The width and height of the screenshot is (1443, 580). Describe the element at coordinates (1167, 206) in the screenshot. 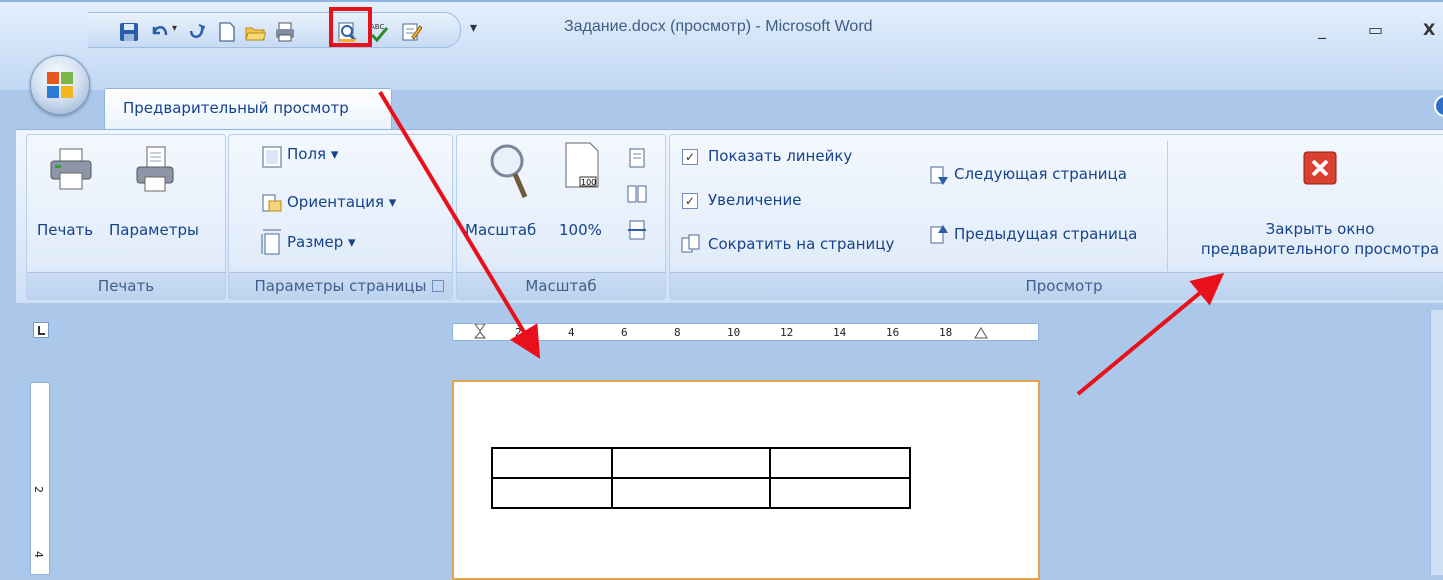

I see `group-separator` at that location.